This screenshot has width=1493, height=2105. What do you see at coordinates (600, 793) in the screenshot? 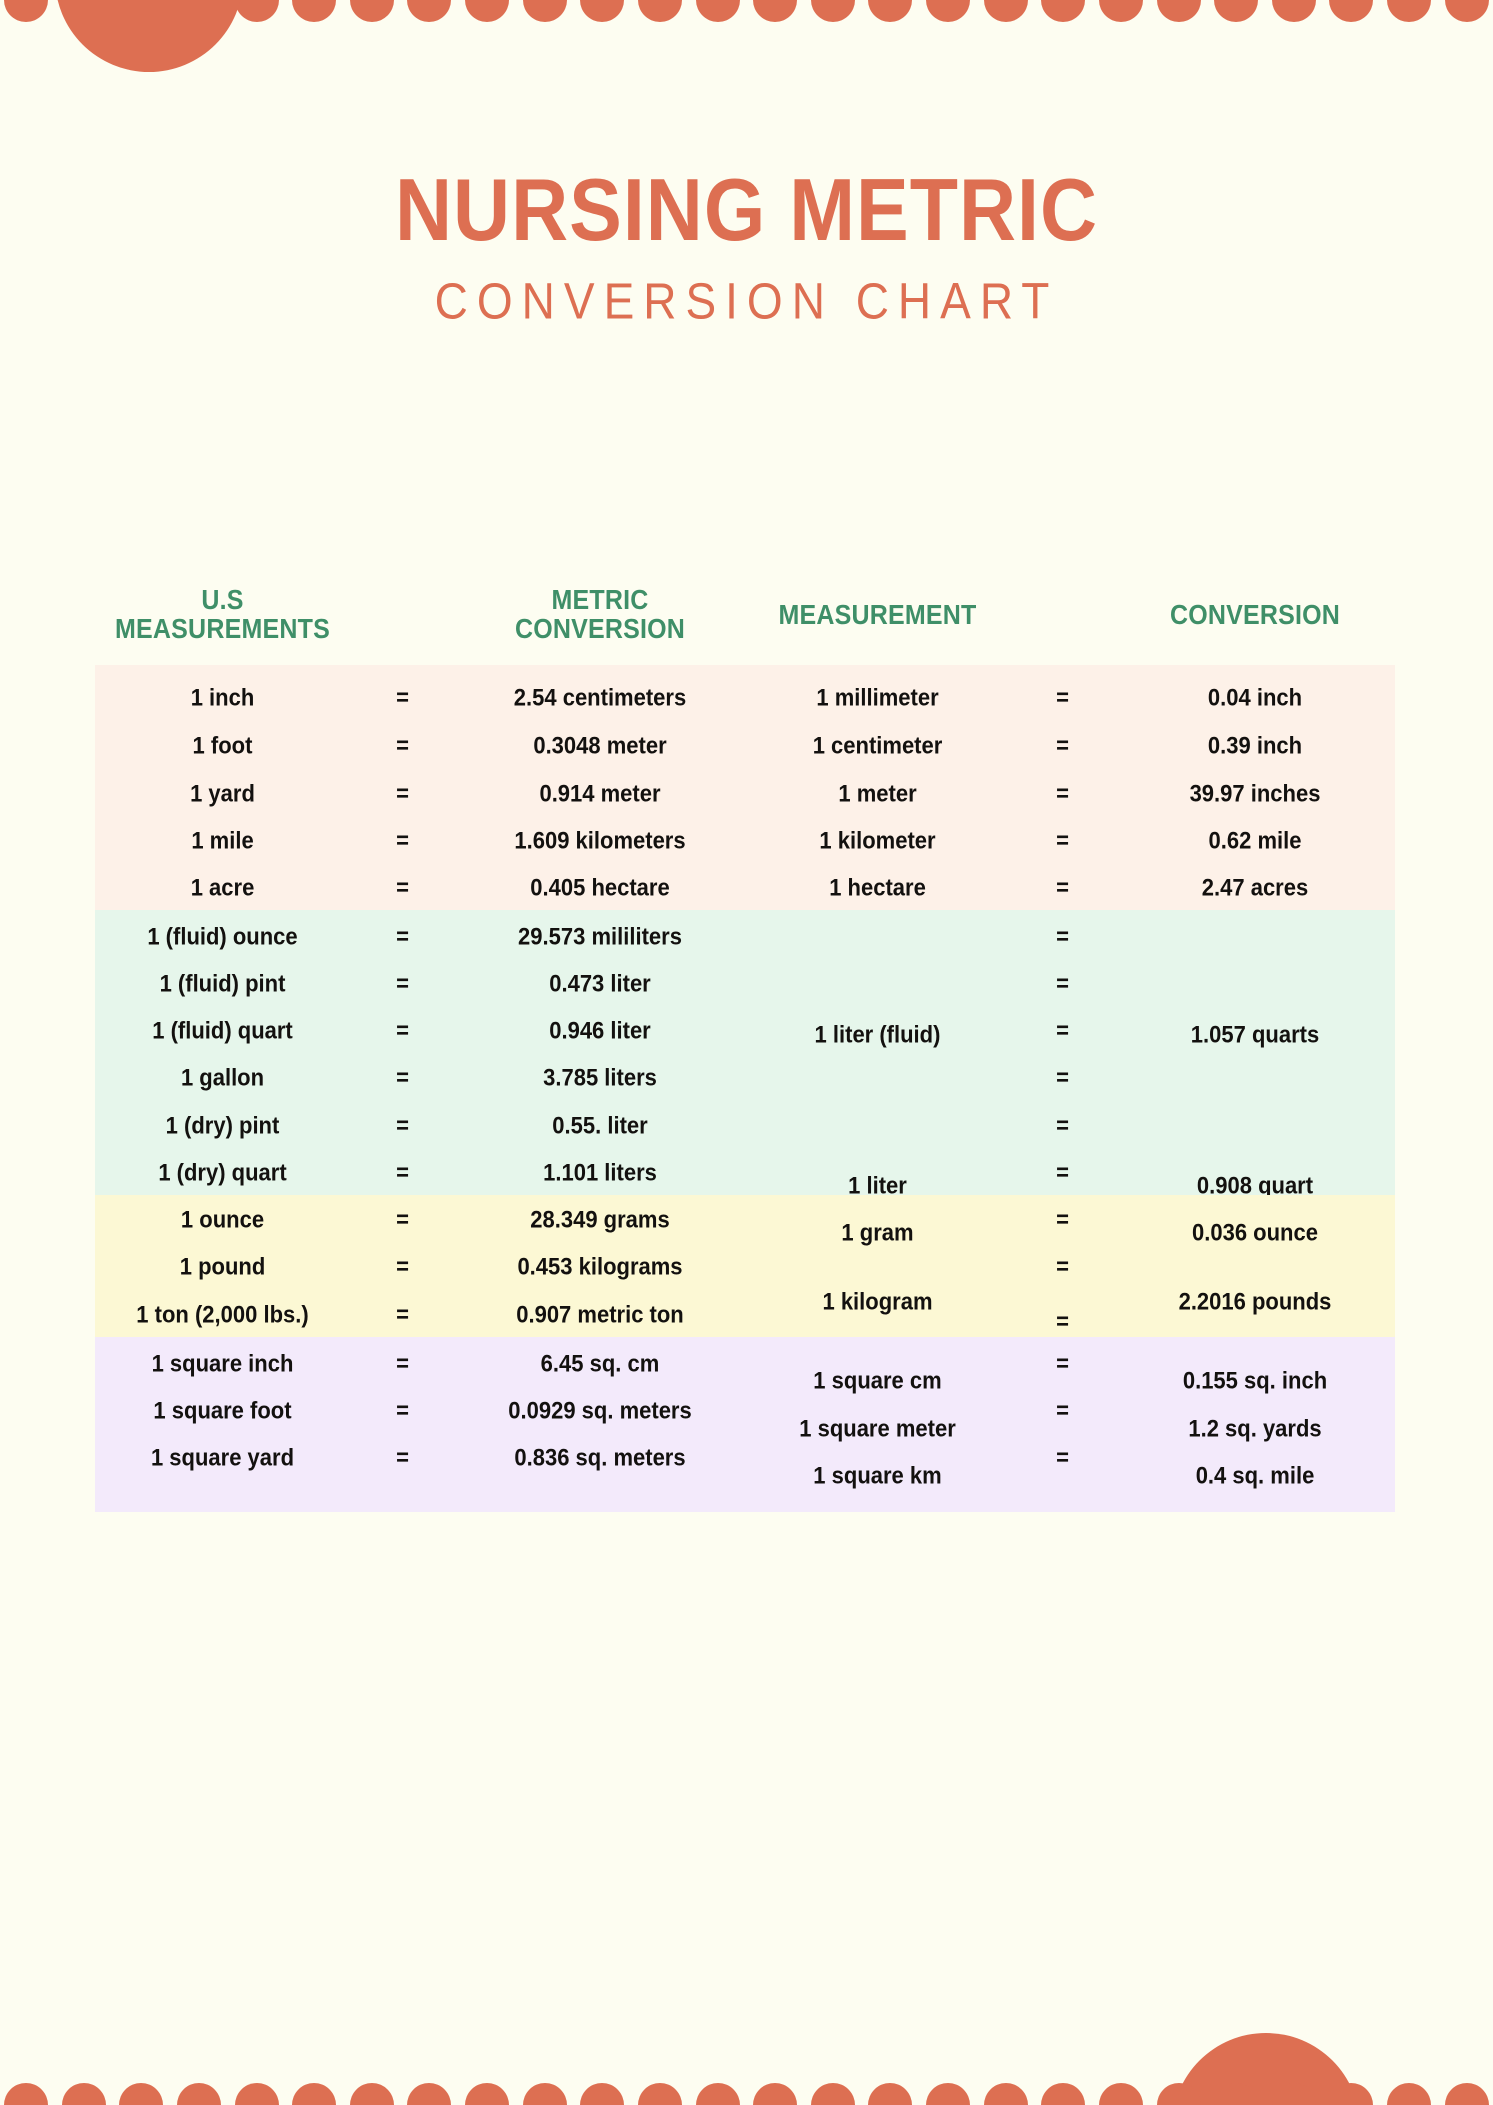
I see `table-cell-metric: 0.914 meter` at bounding box center [600, 793].